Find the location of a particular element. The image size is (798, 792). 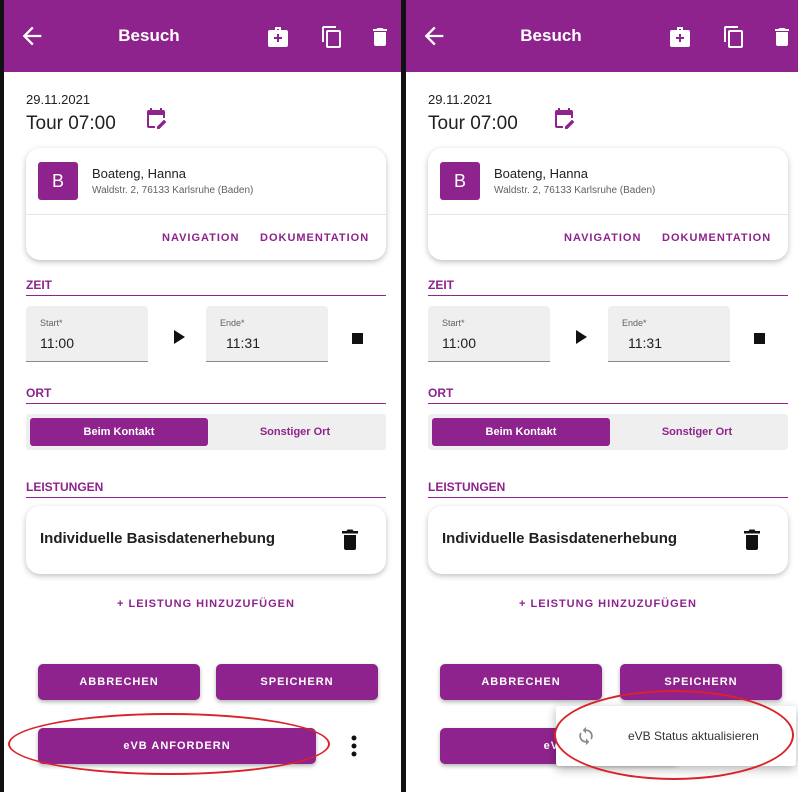

more-vert-icon is located at coordinates (354, 746).